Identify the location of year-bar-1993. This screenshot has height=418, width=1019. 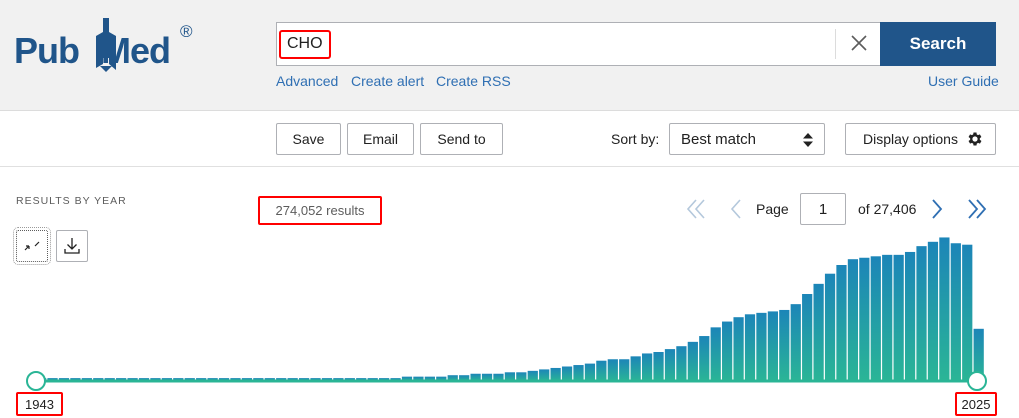
(612, 370).